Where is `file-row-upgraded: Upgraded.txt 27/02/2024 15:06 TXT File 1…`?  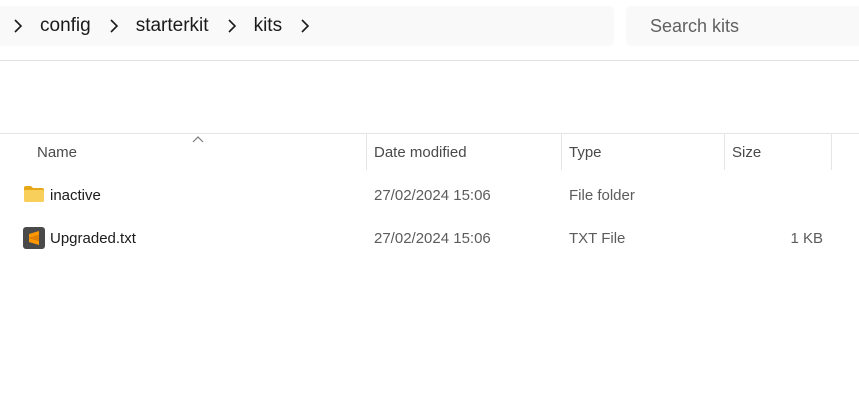
file-row-upgraded: Upgraded.txt 27/02/2024 15:06 TXT File 1… is located at coordinates (429, 238).